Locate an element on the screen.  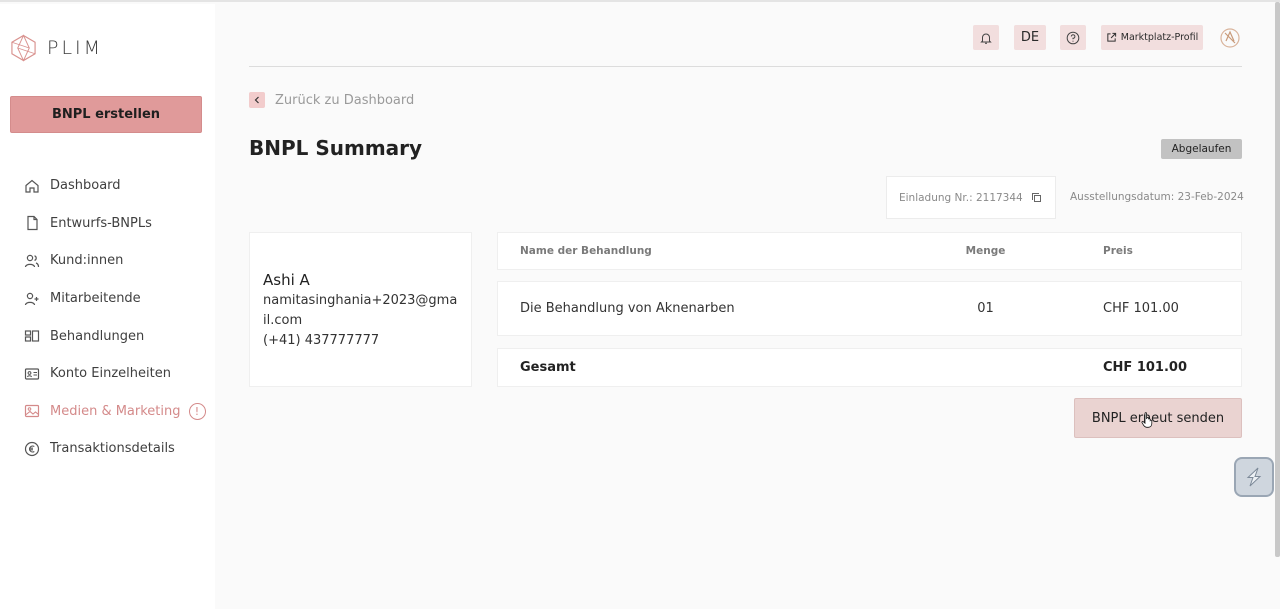
plim-logo-icon is located at coordinates (23, 48).